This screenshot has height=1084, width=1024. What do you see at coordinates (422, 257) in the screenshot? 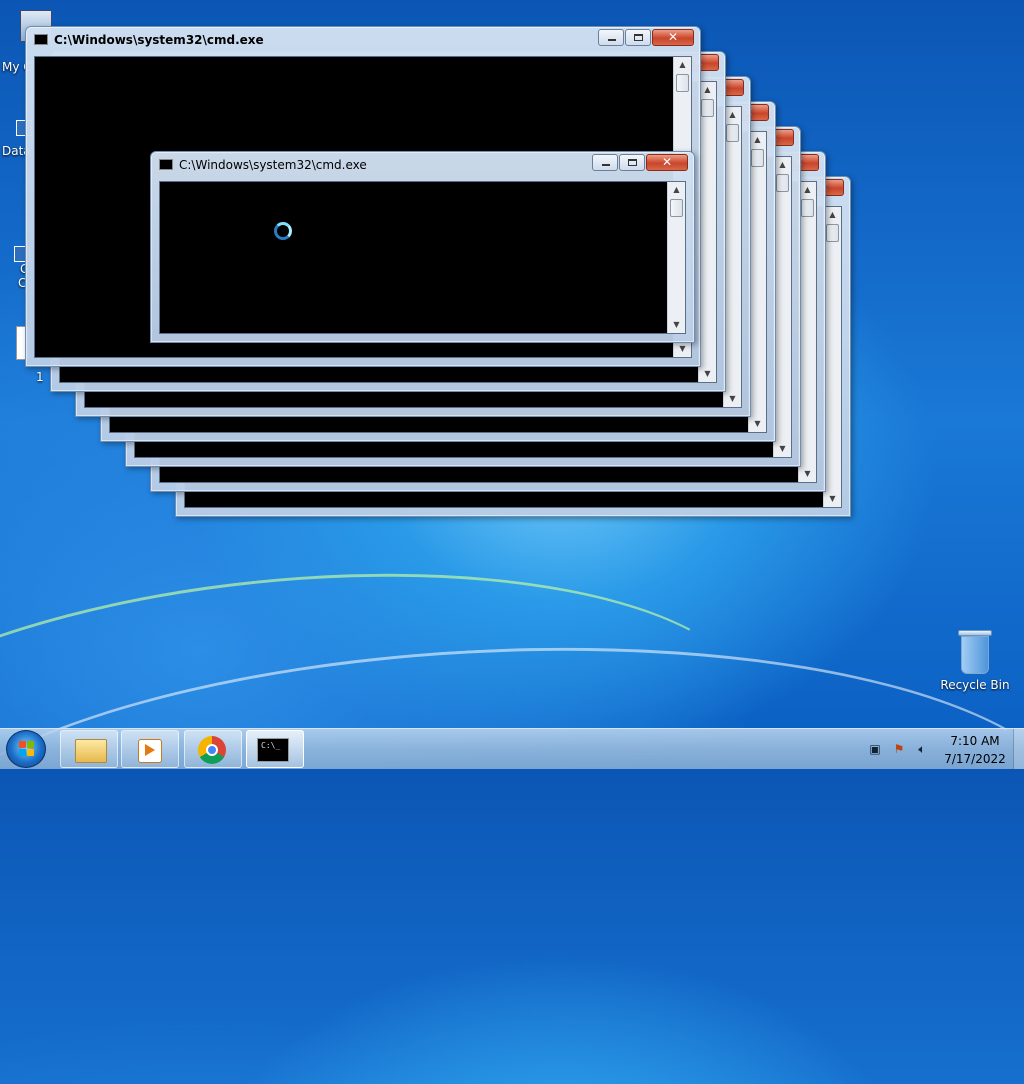
I see `console-area: ▲ ▼` at bounding box center [422, 257].